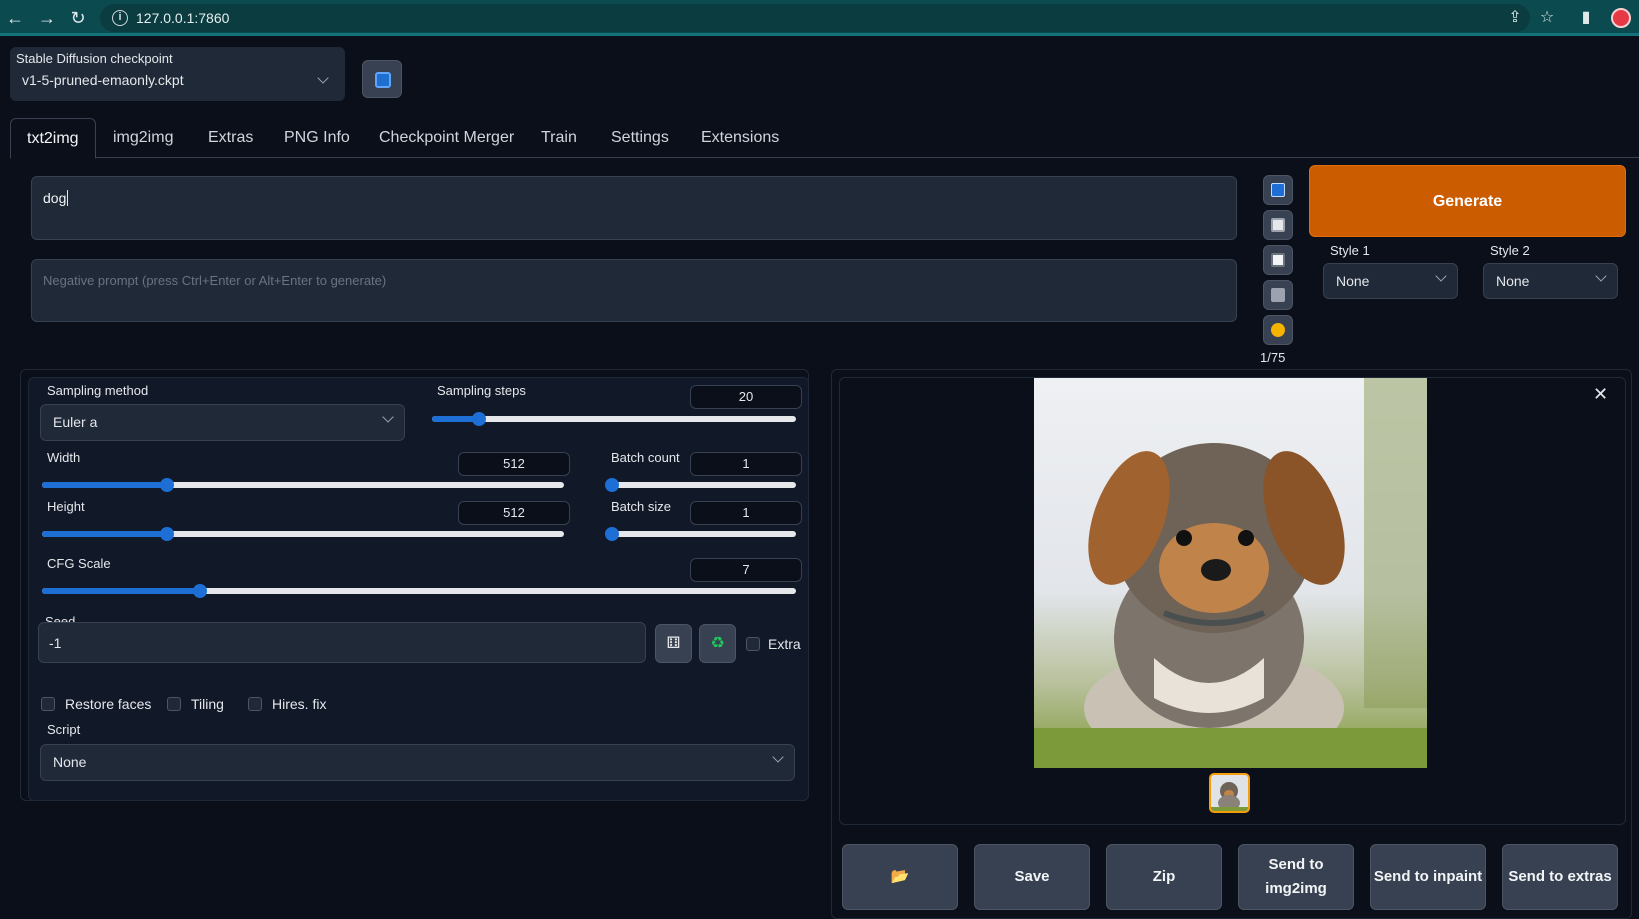 This screenshot has height=919, width=1639. I want to click on batch-count-slider, so click(700, 485).